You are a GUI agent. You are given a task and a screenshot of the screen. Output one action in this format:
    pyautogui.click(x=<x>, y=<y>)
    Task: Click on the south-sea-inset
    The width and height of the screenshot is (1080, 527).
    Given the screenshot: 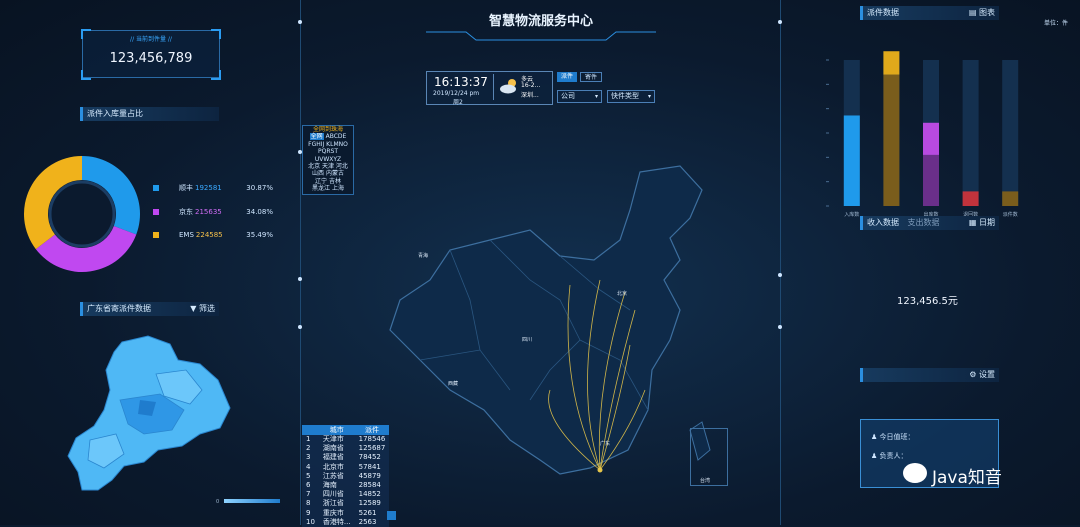 What is the action you would take?
    pyautogui.click(x=709, y=457)
    